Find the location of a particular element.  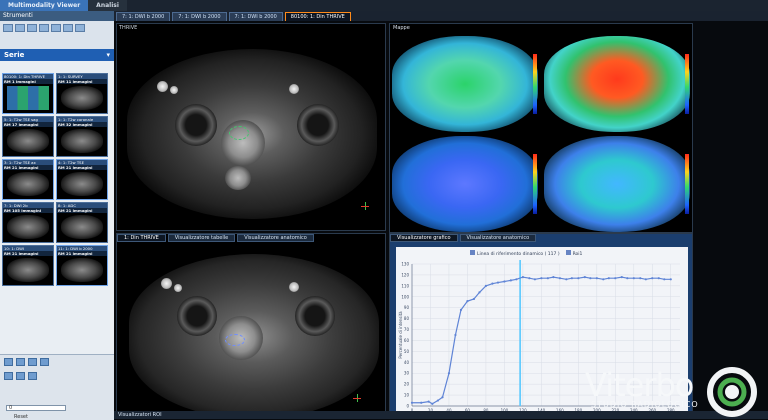

y-tick-label: 30 is located at coordinates (407, 373).